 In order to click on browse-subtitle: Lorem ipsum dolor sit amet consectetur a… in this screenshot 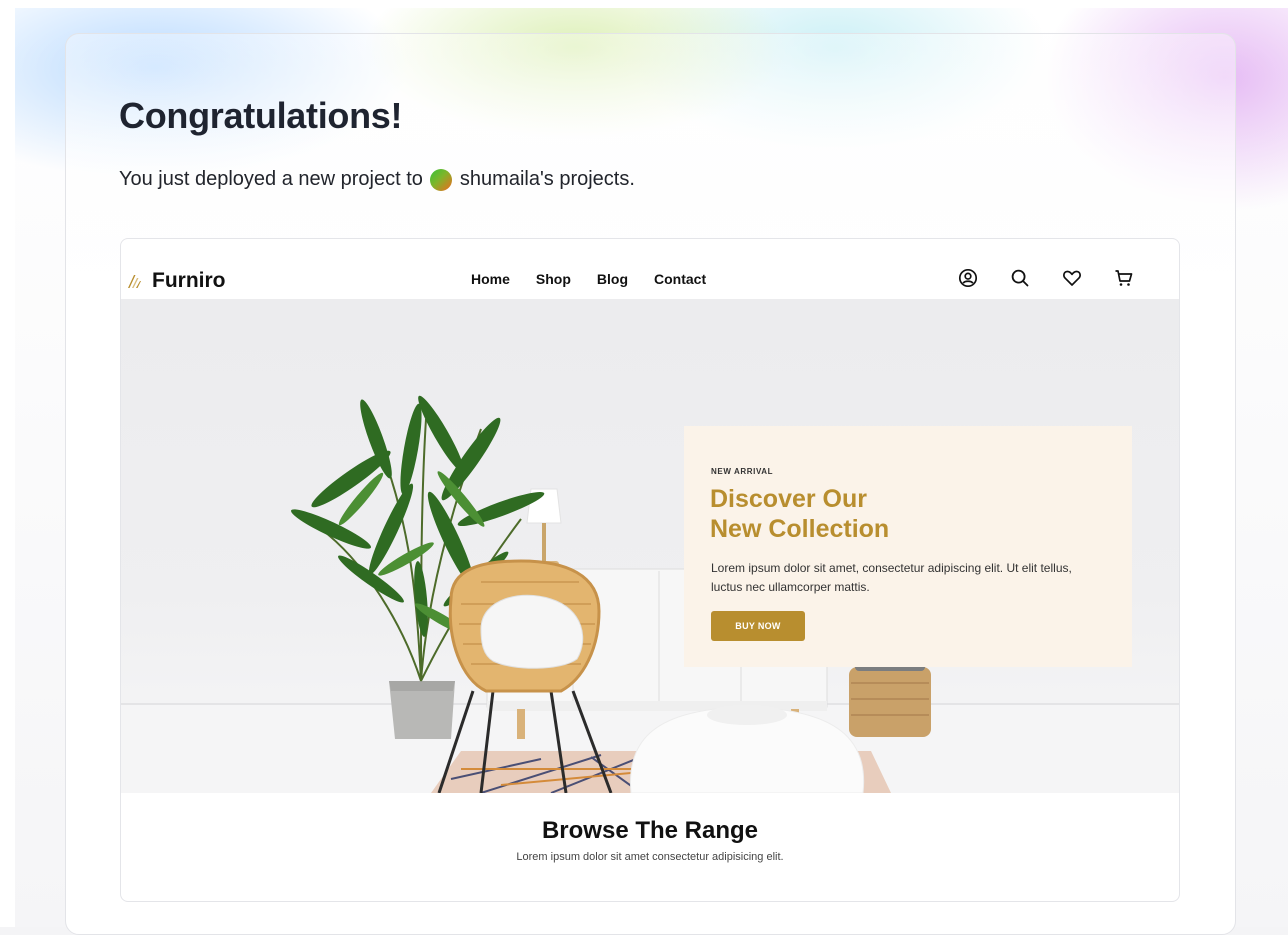, I will do `click(650, 857)`.